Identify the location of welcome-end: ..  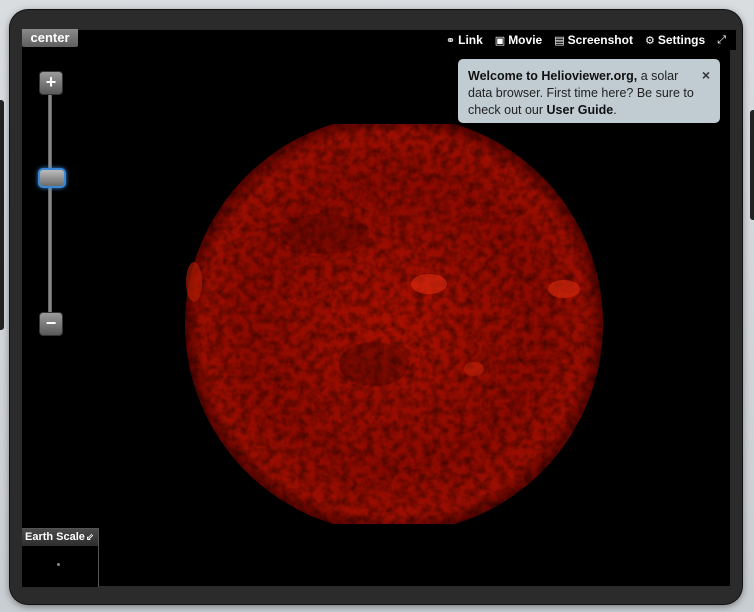
(615, 110).